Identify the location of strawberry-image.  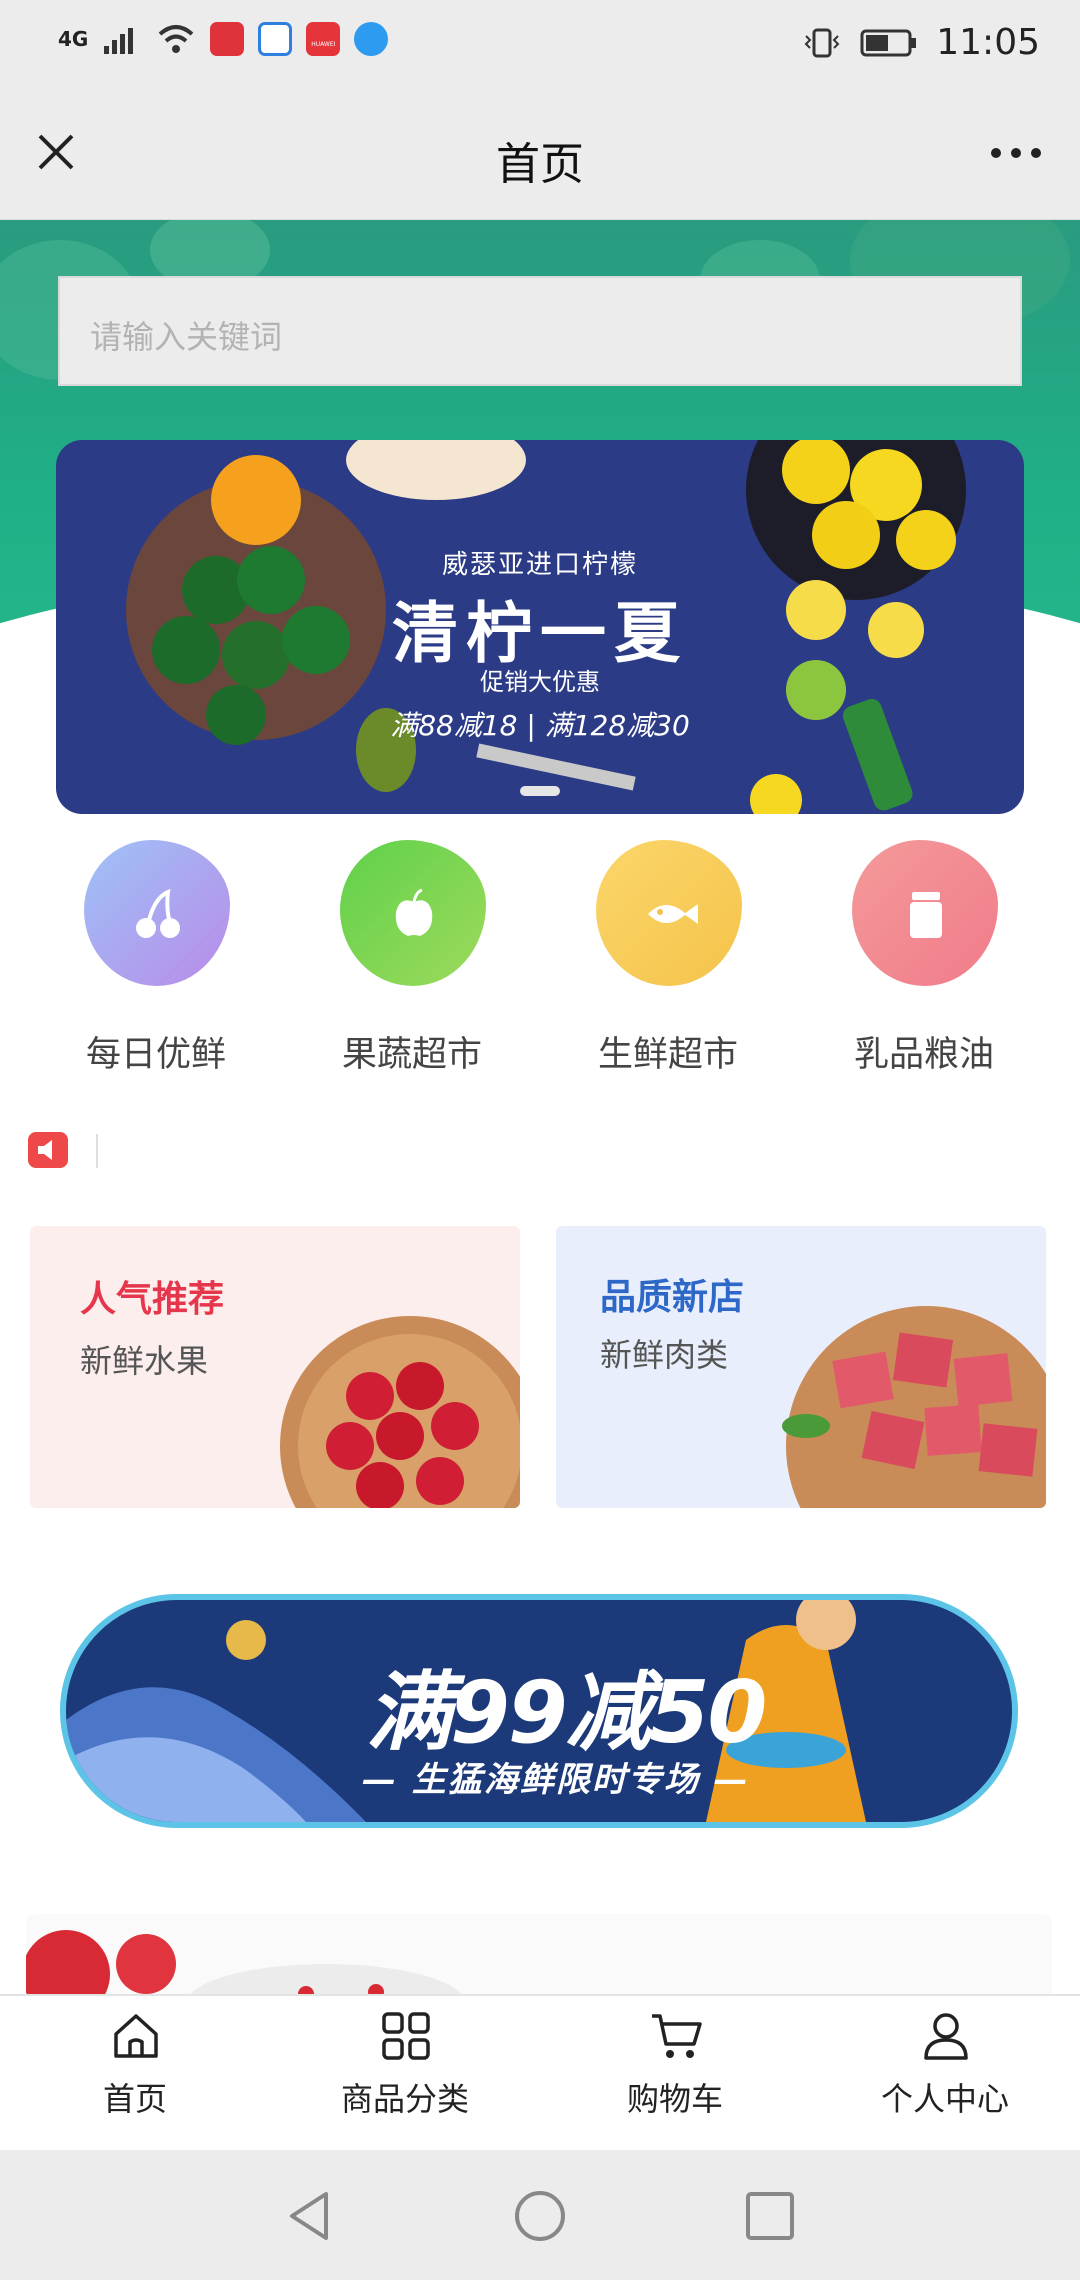
(244, 1962).